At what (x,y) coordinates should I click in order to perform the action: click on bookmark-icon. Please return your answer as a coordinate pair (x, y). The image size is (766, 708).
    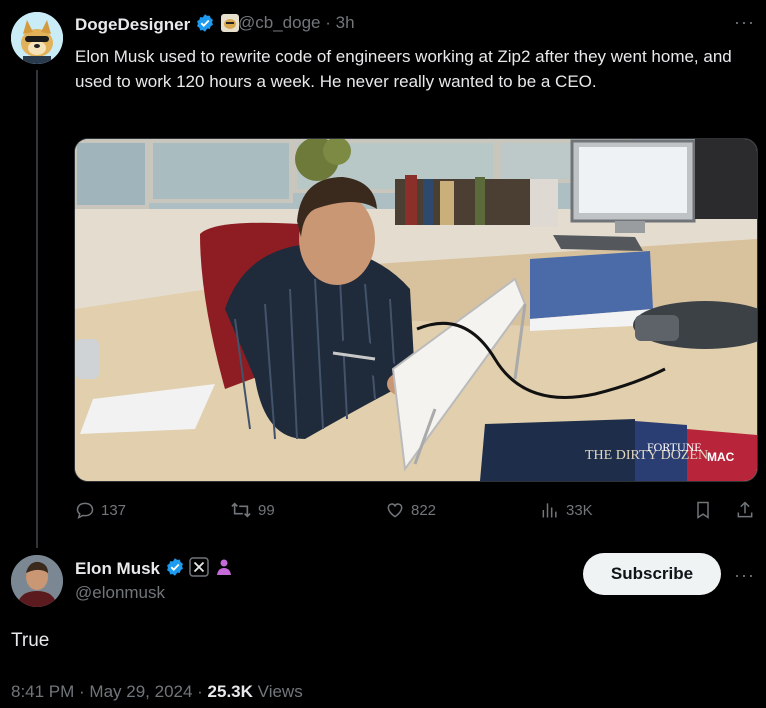
    Looking at the image, I should click on (703, 510).